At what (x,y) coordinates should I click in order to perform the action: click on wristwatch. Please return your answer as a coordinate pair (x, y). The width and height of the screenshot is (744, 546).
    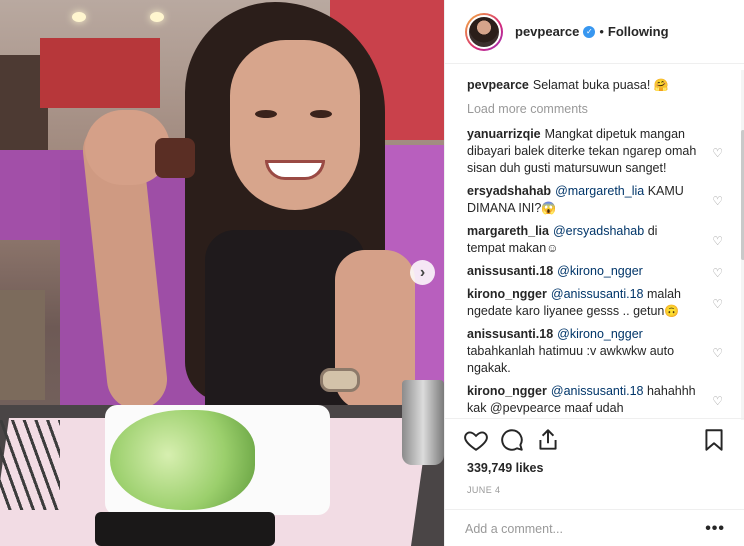
    Looking at the image, I should click on (340, 380).